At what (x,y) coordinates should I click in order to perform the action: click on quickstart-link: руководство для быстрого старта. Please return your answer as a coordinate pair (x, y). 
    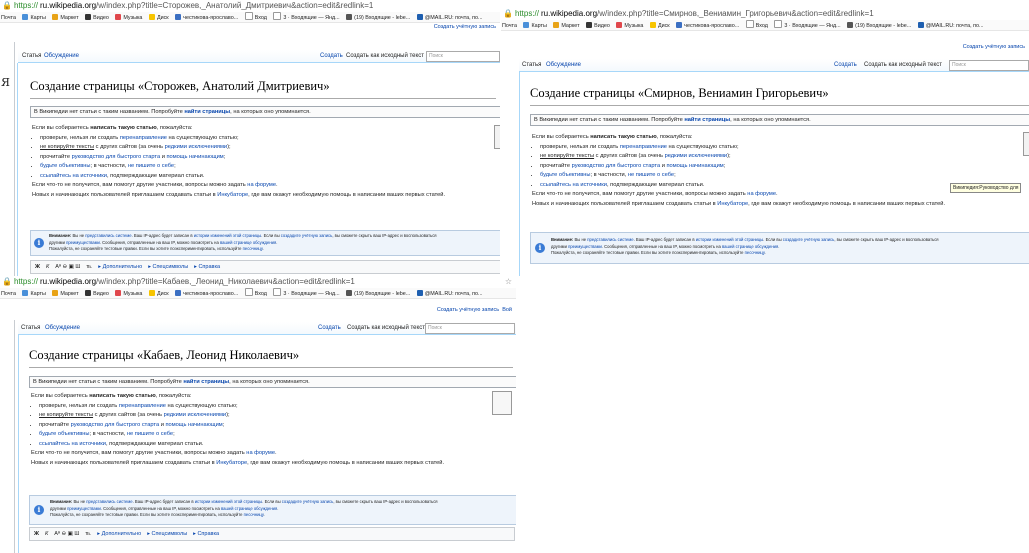
    Looking at the image, I should click on (616, 166).